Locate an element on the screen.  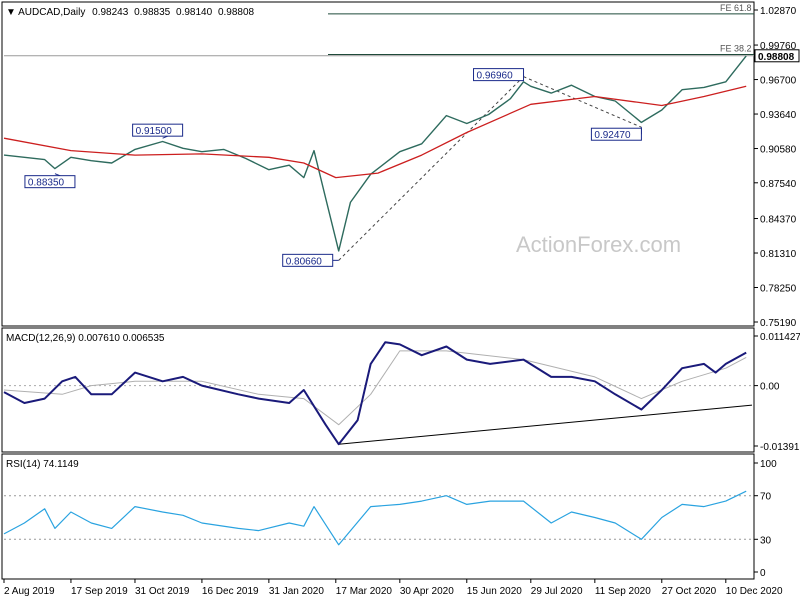
ohlc-open: 0.98243 is located at coordinates (110, 12).